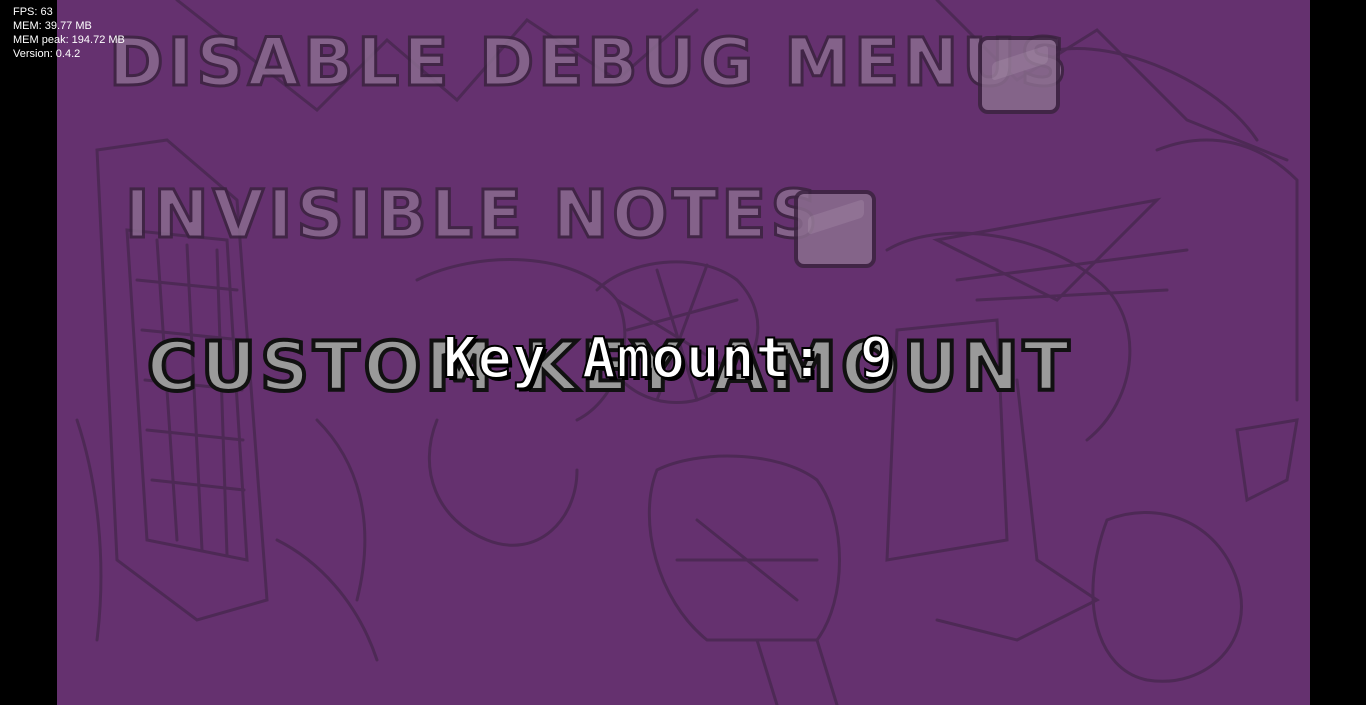  I want to click on key-amount-value-text: Key Amount: 9, so click(668, 358).